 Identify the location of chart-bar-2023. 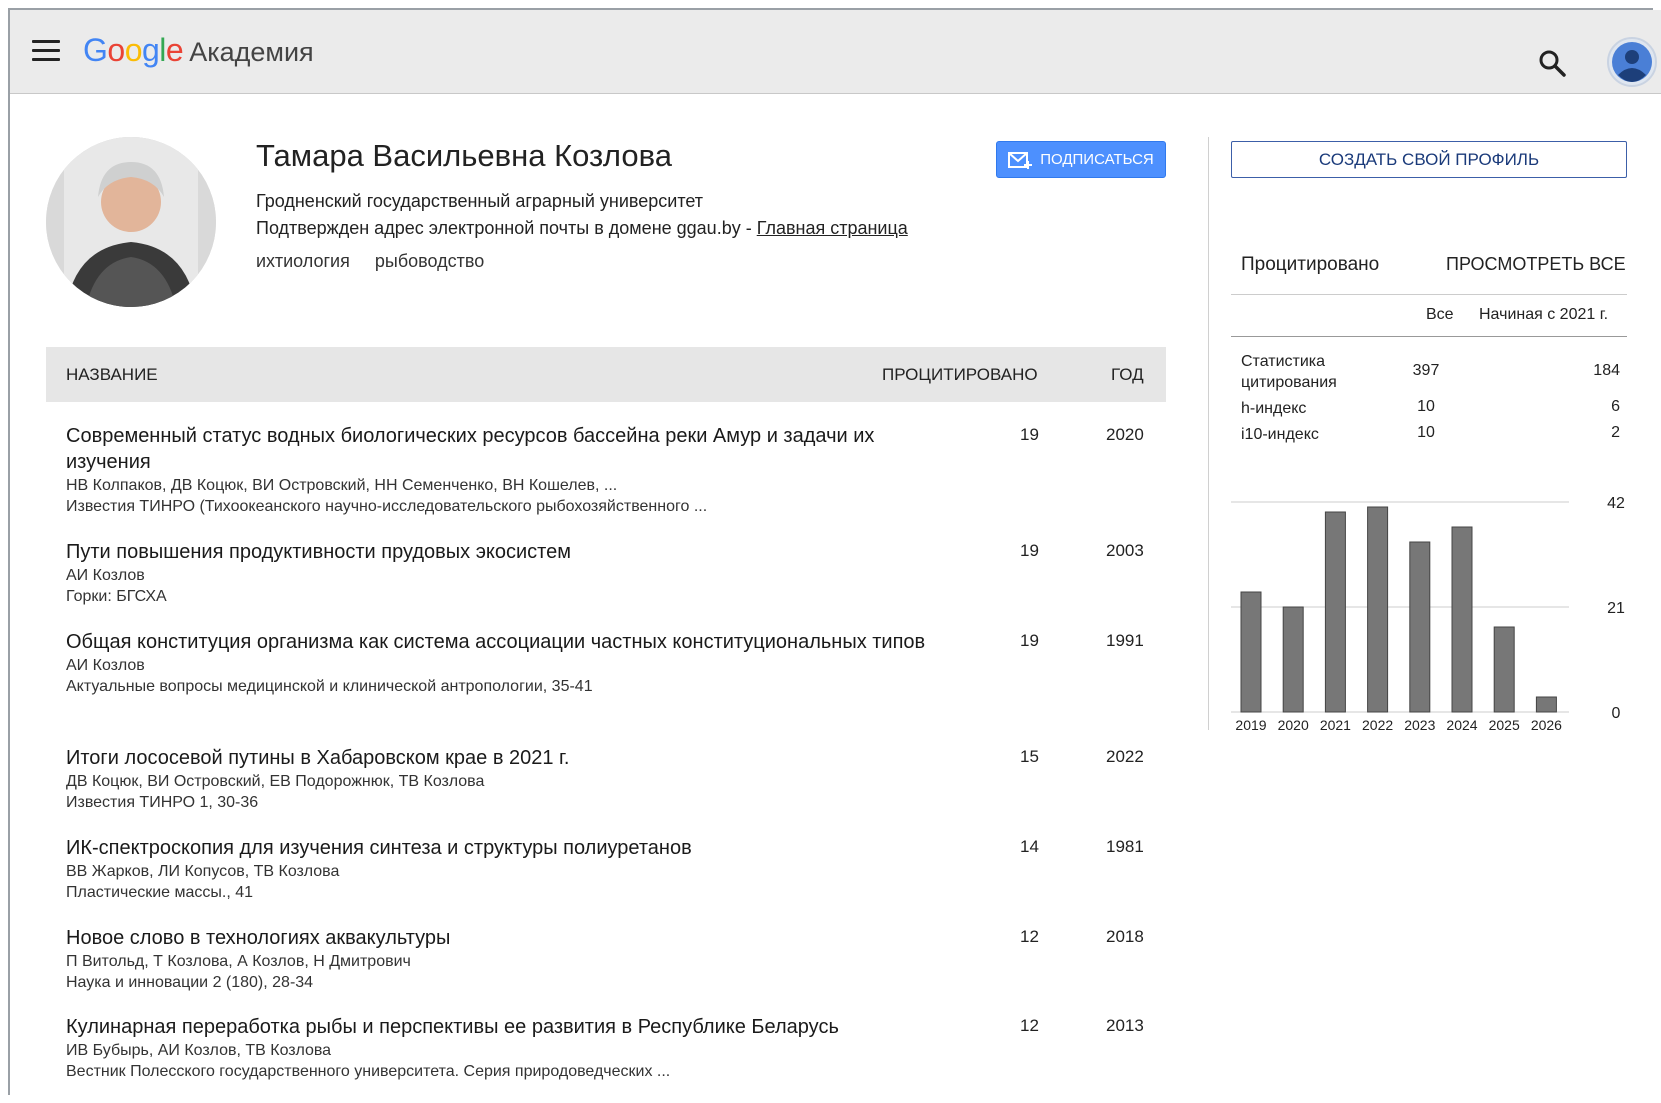
(1420, 627).